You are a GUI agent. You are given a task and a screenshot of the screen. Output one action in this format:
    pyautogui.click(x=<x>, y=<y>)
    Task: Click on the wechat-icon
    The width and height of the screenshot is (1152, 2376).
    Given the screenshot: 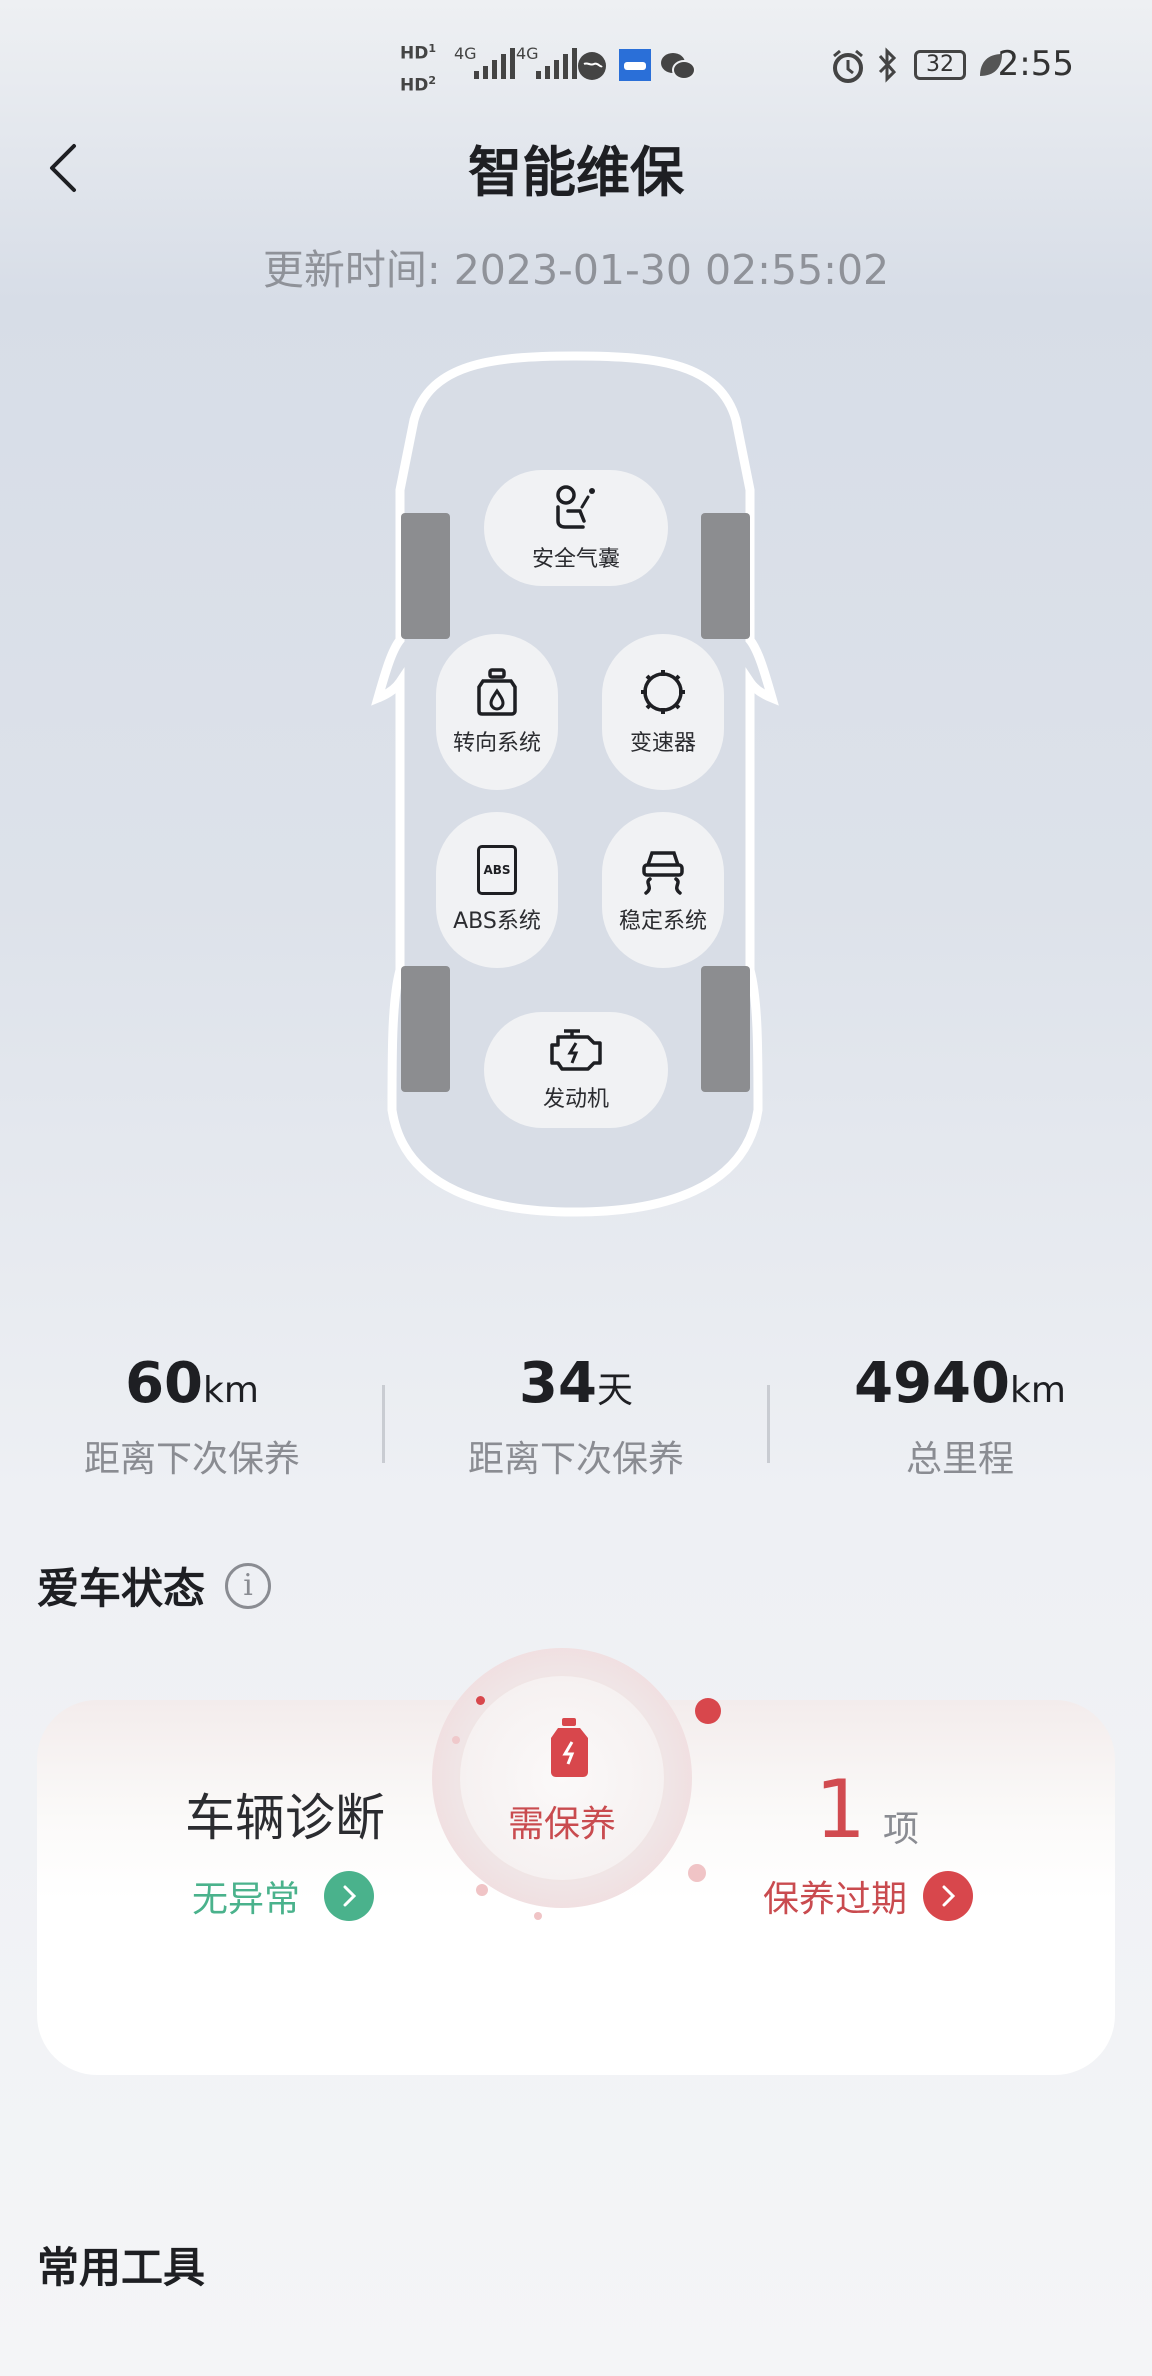 What is the action you would take?
    pyautogui.click(x=678, y=66)
    